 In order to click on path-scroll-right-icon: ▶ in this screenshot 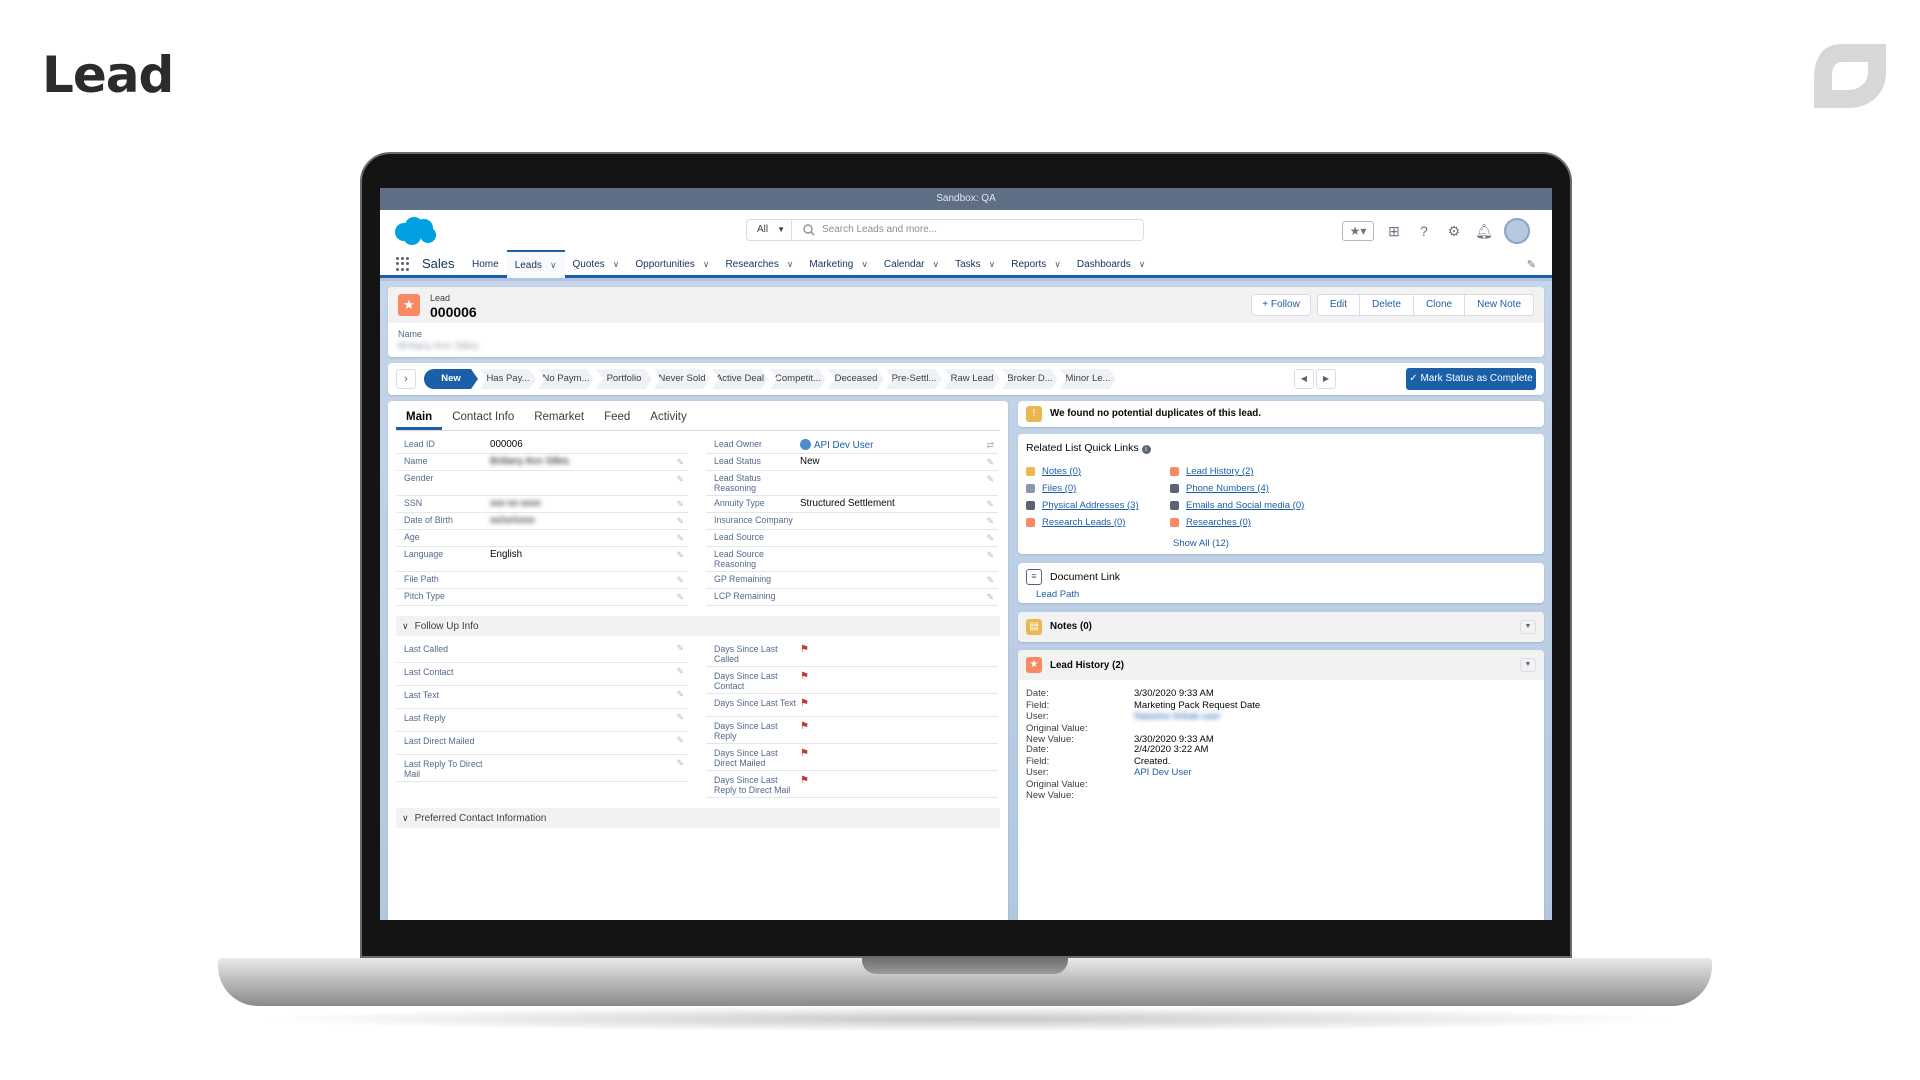, I will do `click(1326, 379)`.